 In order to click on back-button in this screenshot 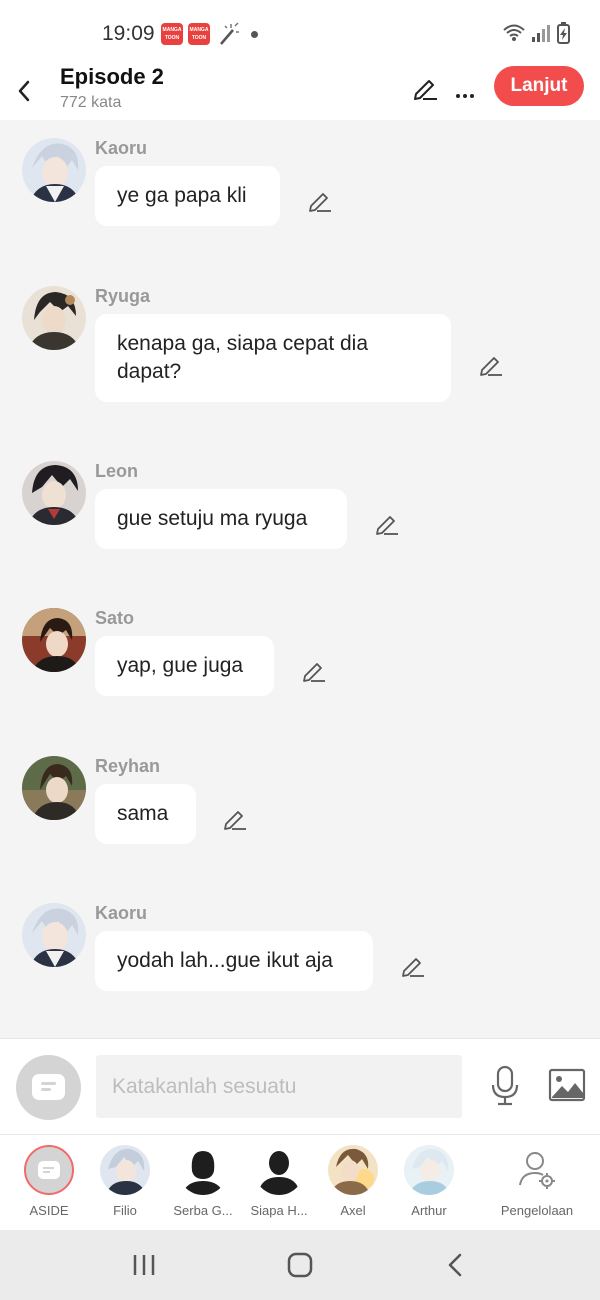, I will do `click(24, 86)`.